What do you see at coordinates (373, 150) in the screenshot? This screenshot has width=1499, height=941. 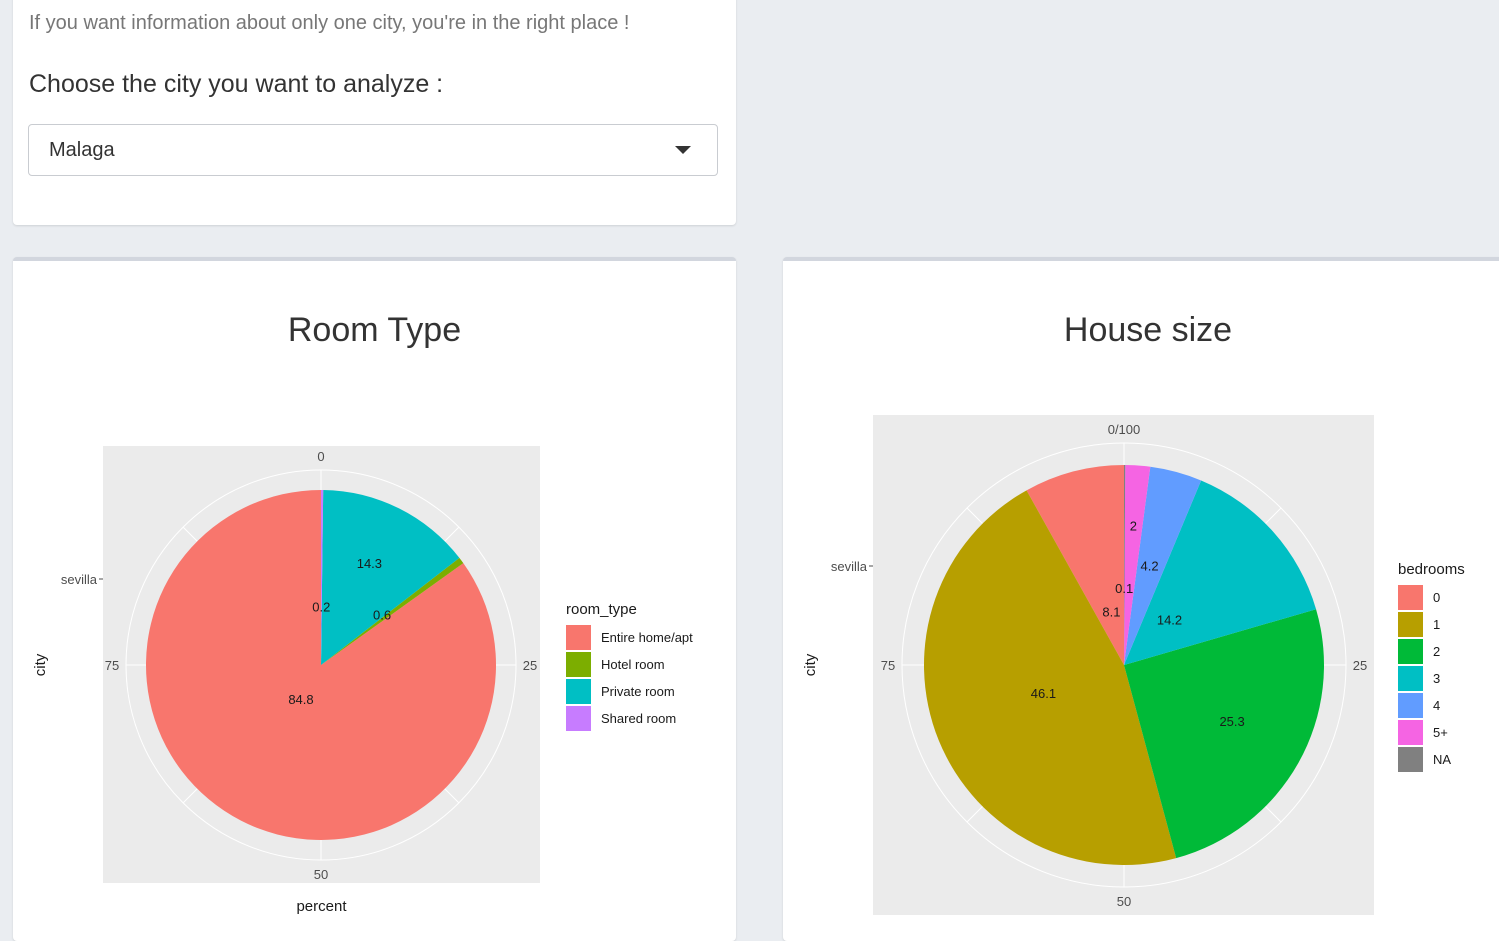 I see `city-select: Malaga` at bounding box center [373, 150].